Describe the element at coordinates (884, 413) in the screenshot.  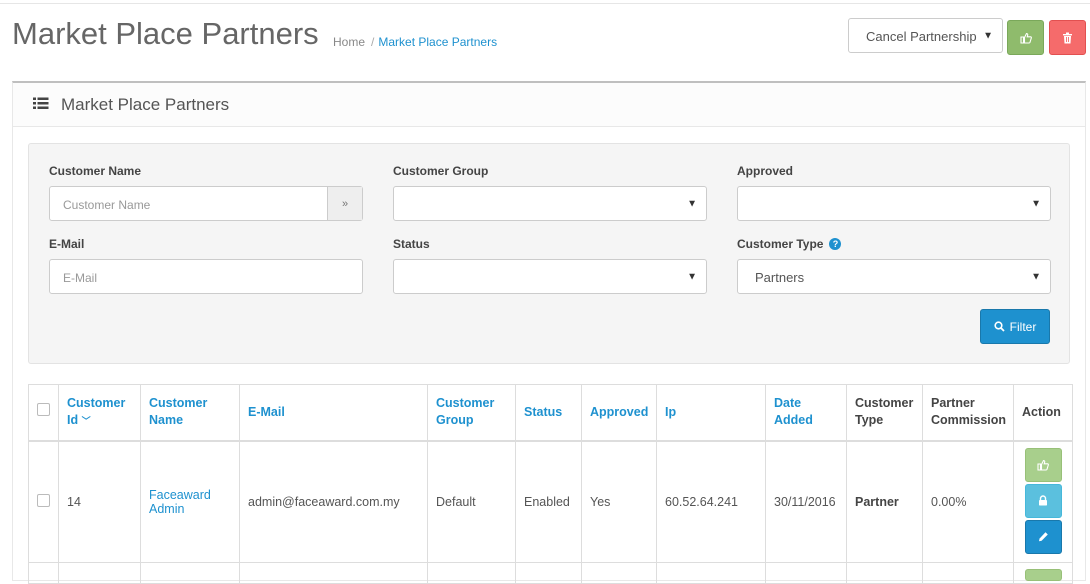
I see `col-customer-type: Customer Type` at that location.